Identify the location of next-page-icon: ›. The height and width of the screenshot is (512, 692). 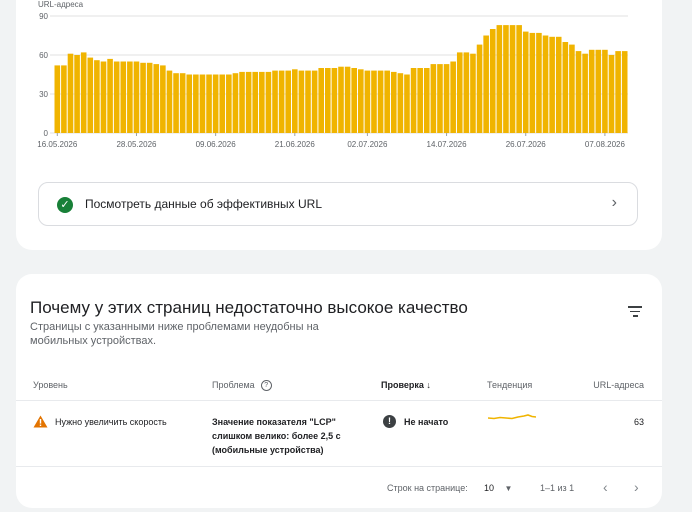
(636, 487).